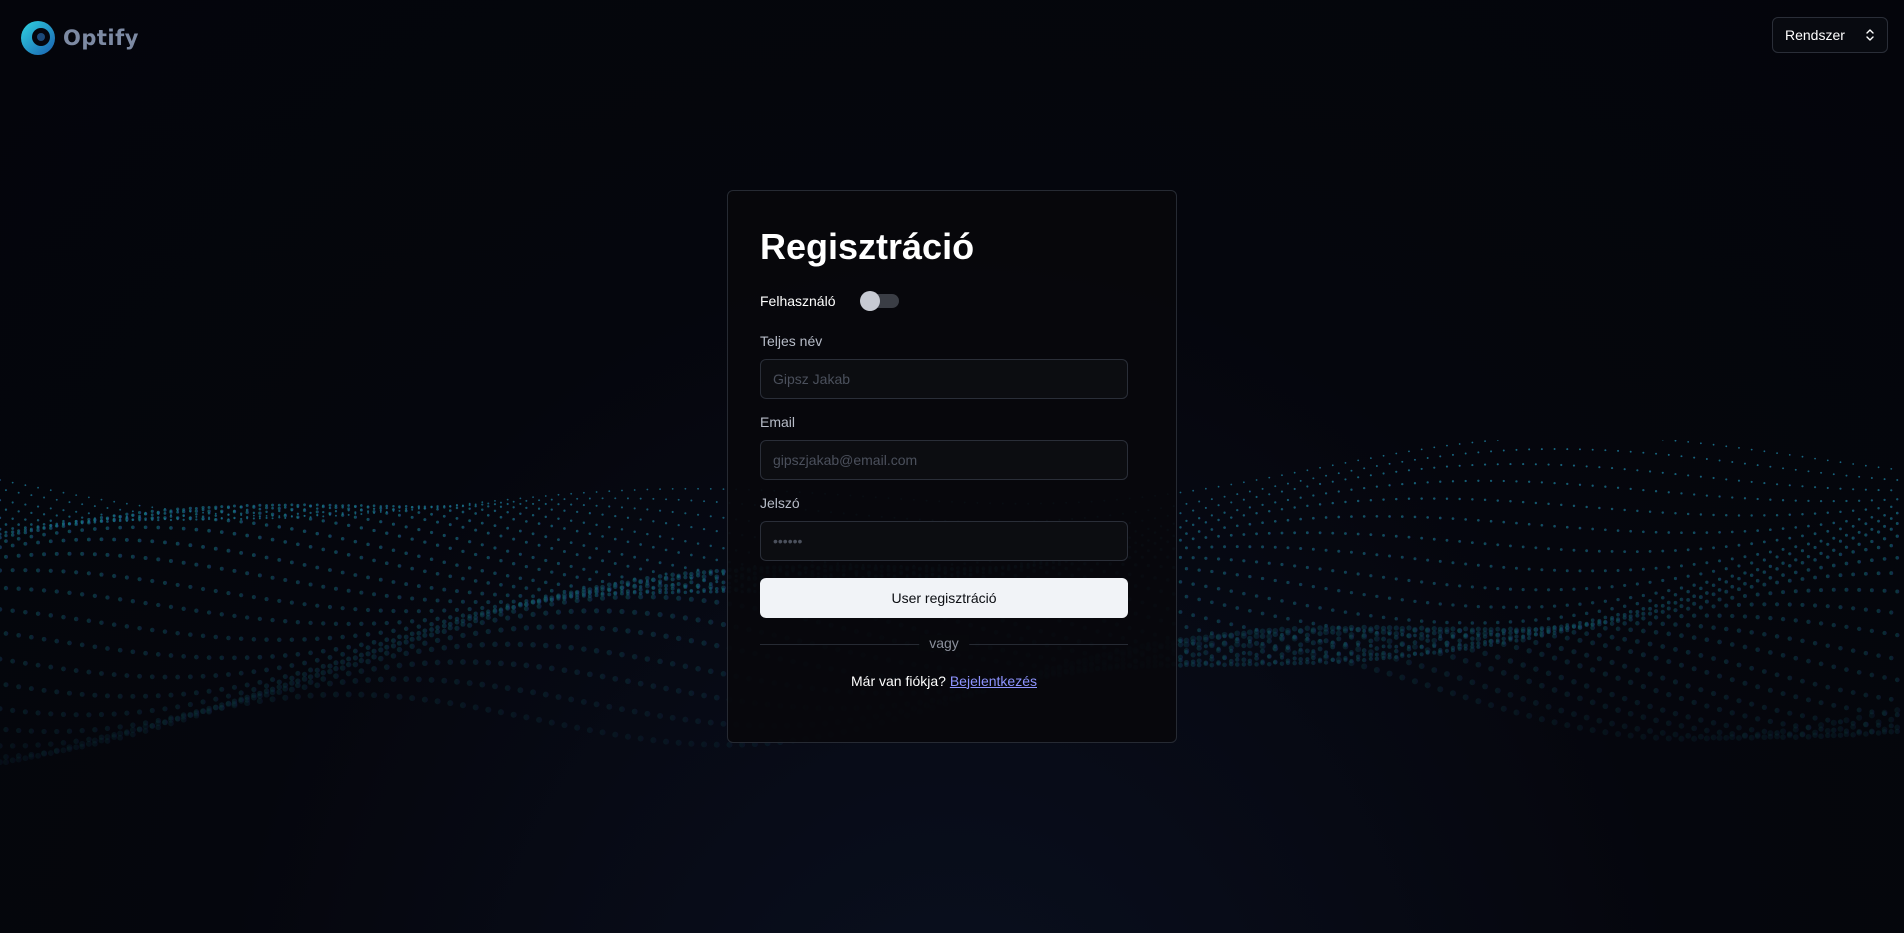 The image size is (1904, 933). What do you see at coordinates (791, 340) in the screenshot?
I see `fullname-label: Teljes név` at bounding box center [791, 340].